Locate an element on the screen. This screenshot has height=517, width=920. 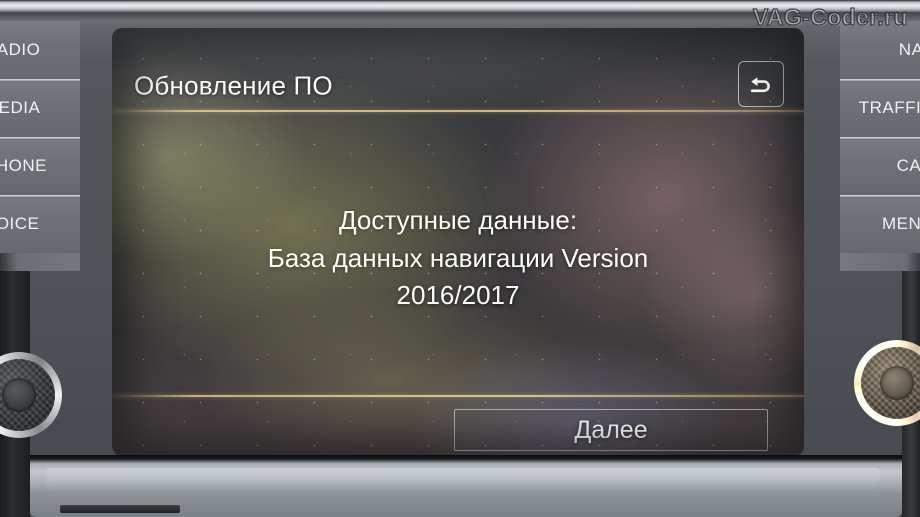
hardkey-car-label: CAR is located at coordinates (908, 165).